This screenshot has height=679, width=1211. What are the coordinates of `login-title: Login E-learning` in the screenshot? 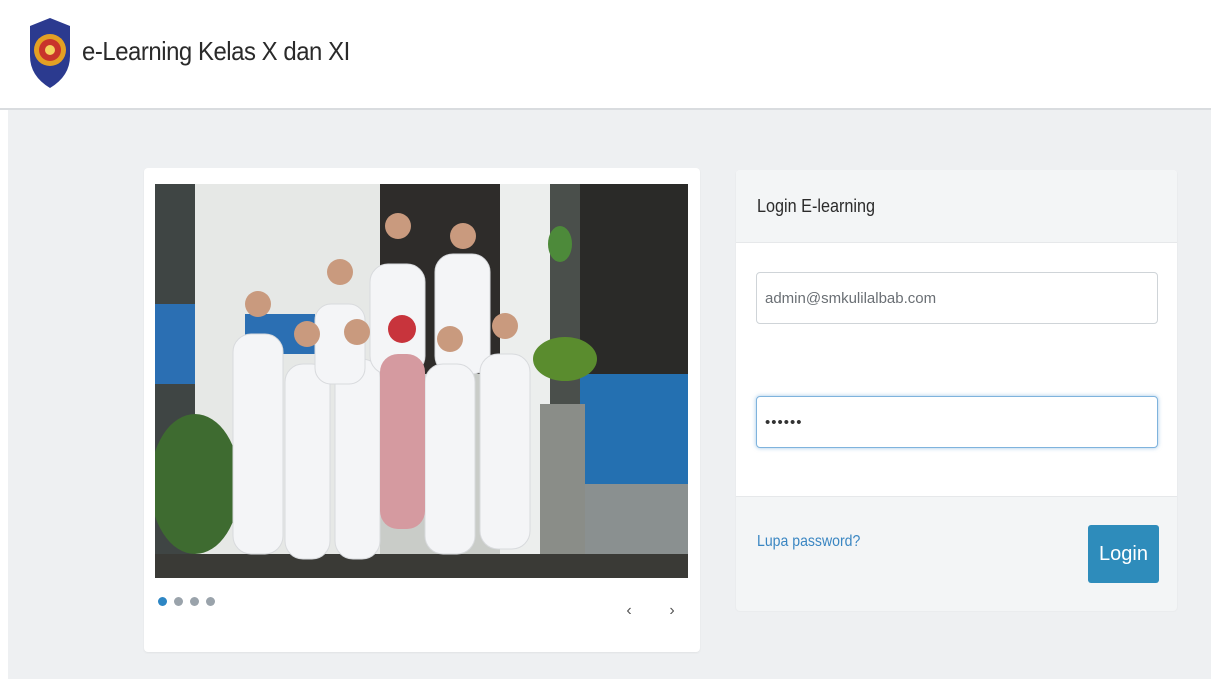 It's located at (816, 206).